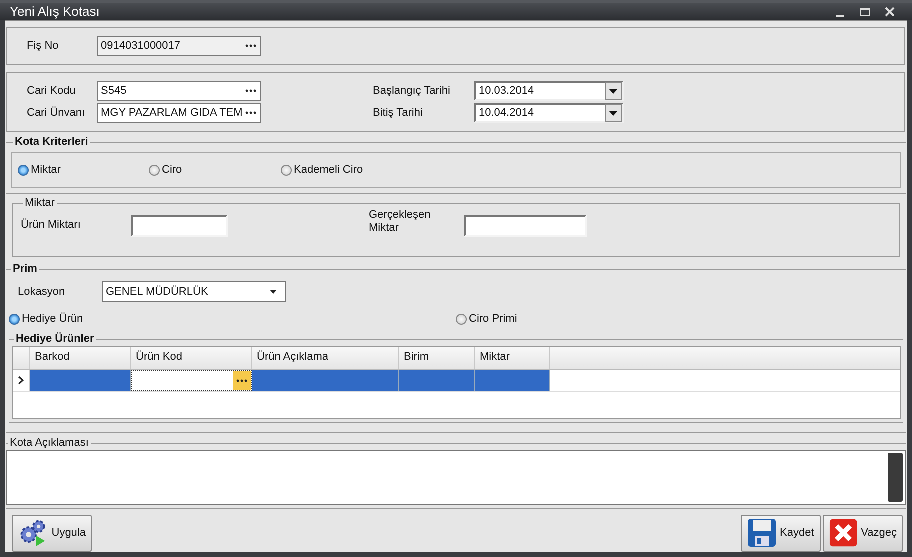 This screenshot has height=557, width=912. Describe the element at coordinates (412, 91) in the screenshot. I see `field-label: Başlangıç Tarihi` at that location.